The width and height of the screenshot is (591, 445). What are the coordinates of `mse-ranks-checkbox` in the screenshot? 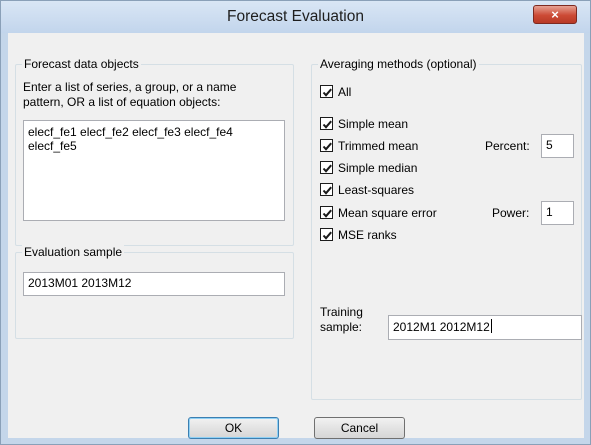 It's located at (326, 234).